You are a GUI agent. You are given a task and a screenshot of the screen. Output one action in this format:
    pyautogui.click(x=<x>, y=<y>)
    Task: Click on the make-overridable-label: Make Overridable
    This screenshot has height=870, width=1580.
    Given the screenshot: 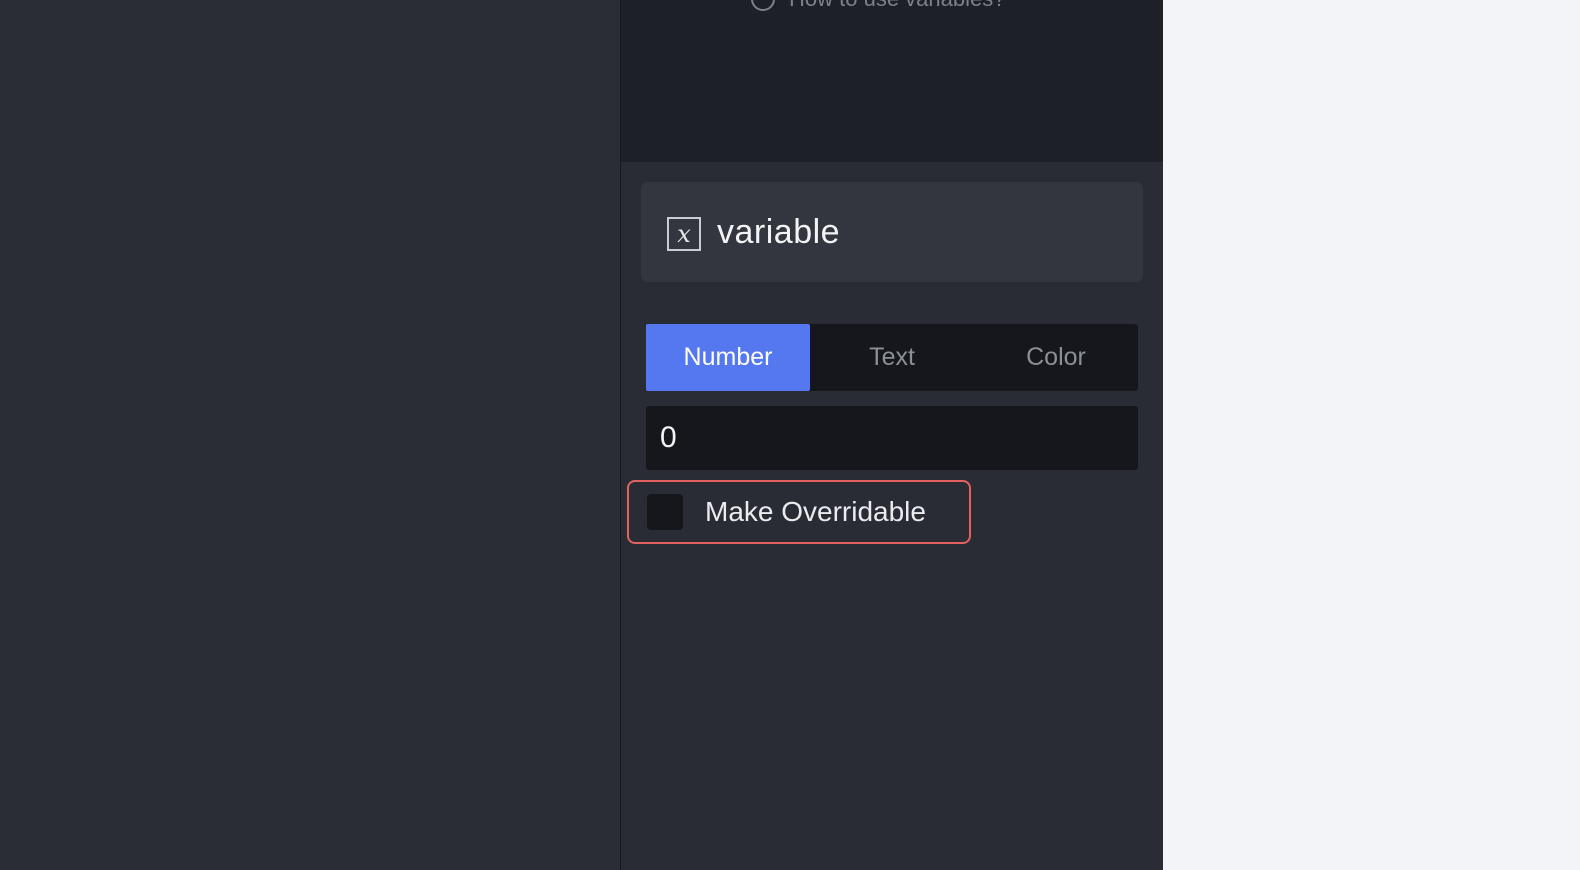 What is the action you would take?
    pyautogui.click(x=815, y=511)
    